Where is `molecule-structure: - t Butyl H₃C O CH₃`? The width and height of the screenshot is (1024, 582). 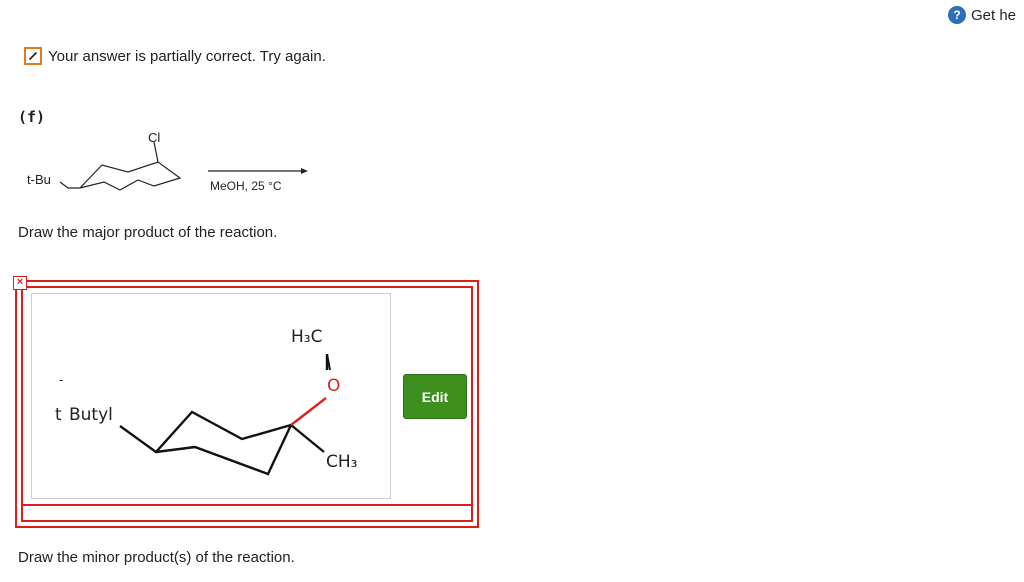 molecule-structure: - t Butyl H₃C O CH₃ is located at coordinates (206, 401).